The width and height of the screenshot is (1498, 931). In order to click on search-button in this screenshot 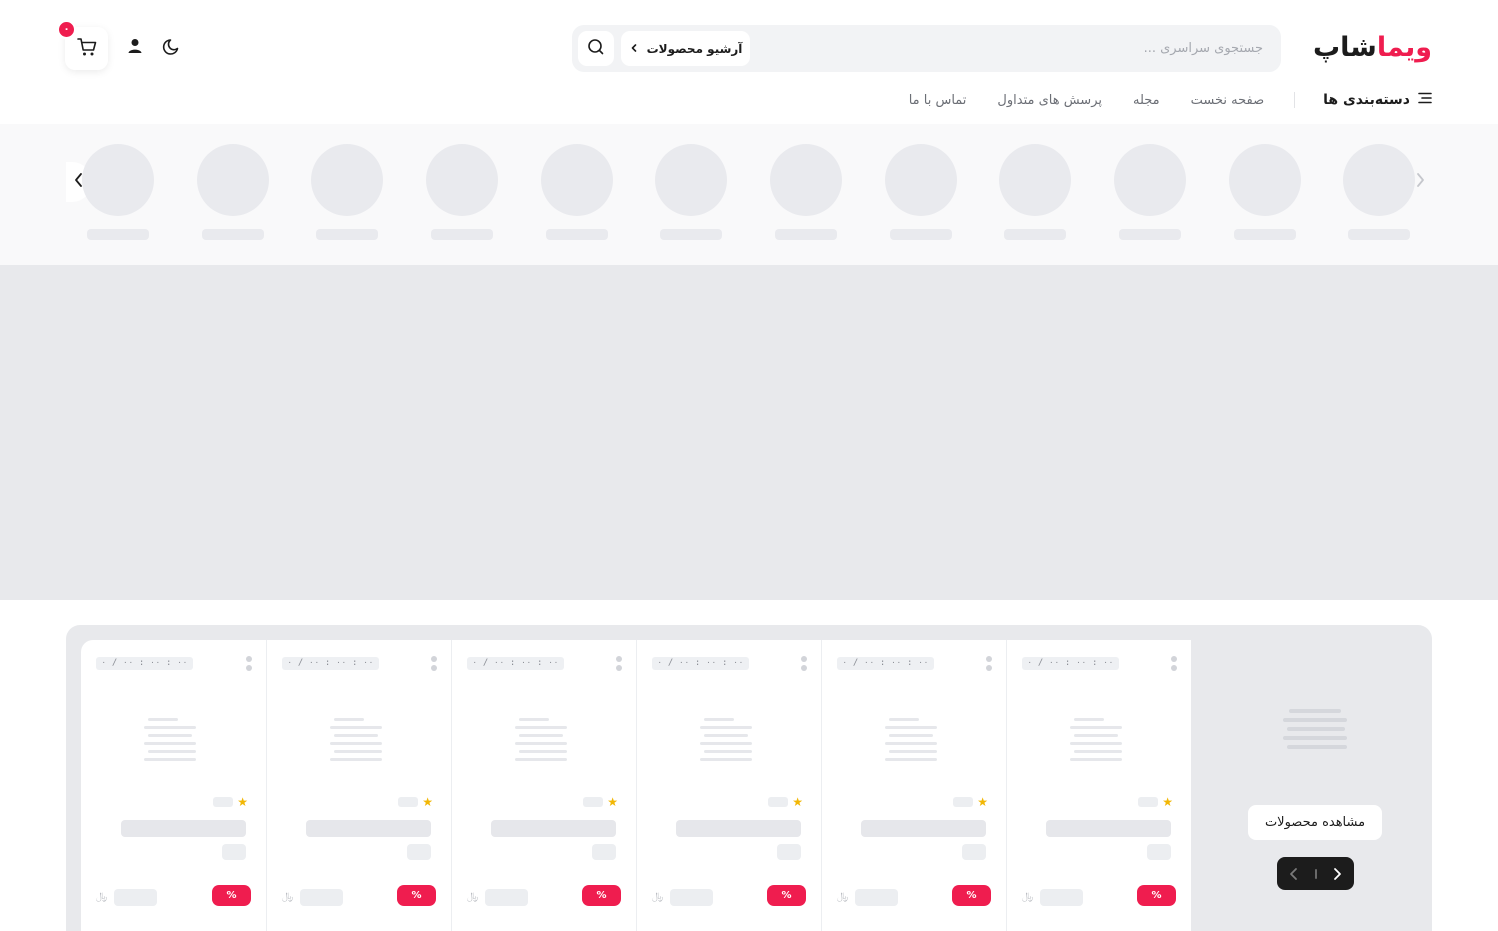, I will do `click(596, 48)`.